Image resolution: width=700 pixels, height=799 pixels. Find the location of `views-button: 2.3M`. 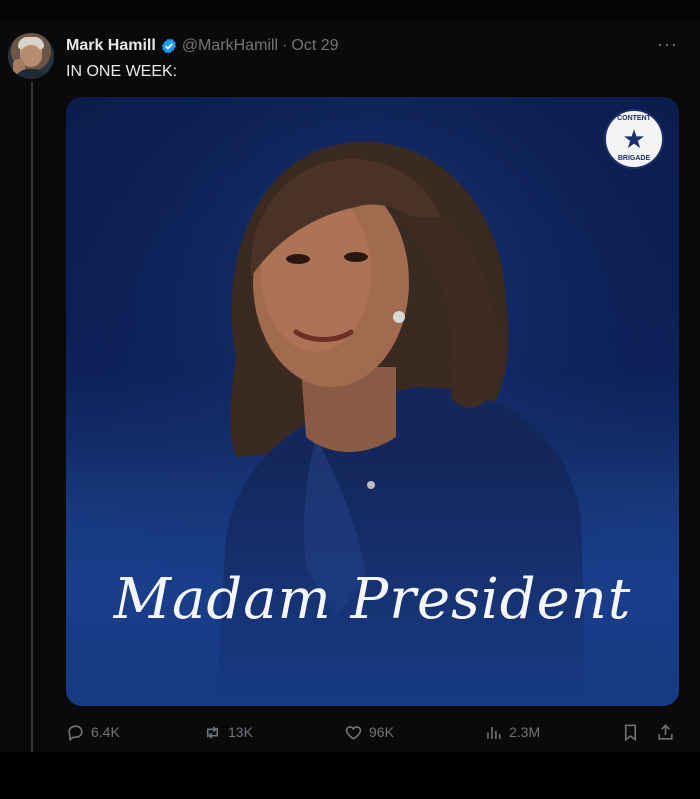

views-button: 2.3M is located at coordinates (512, 732).